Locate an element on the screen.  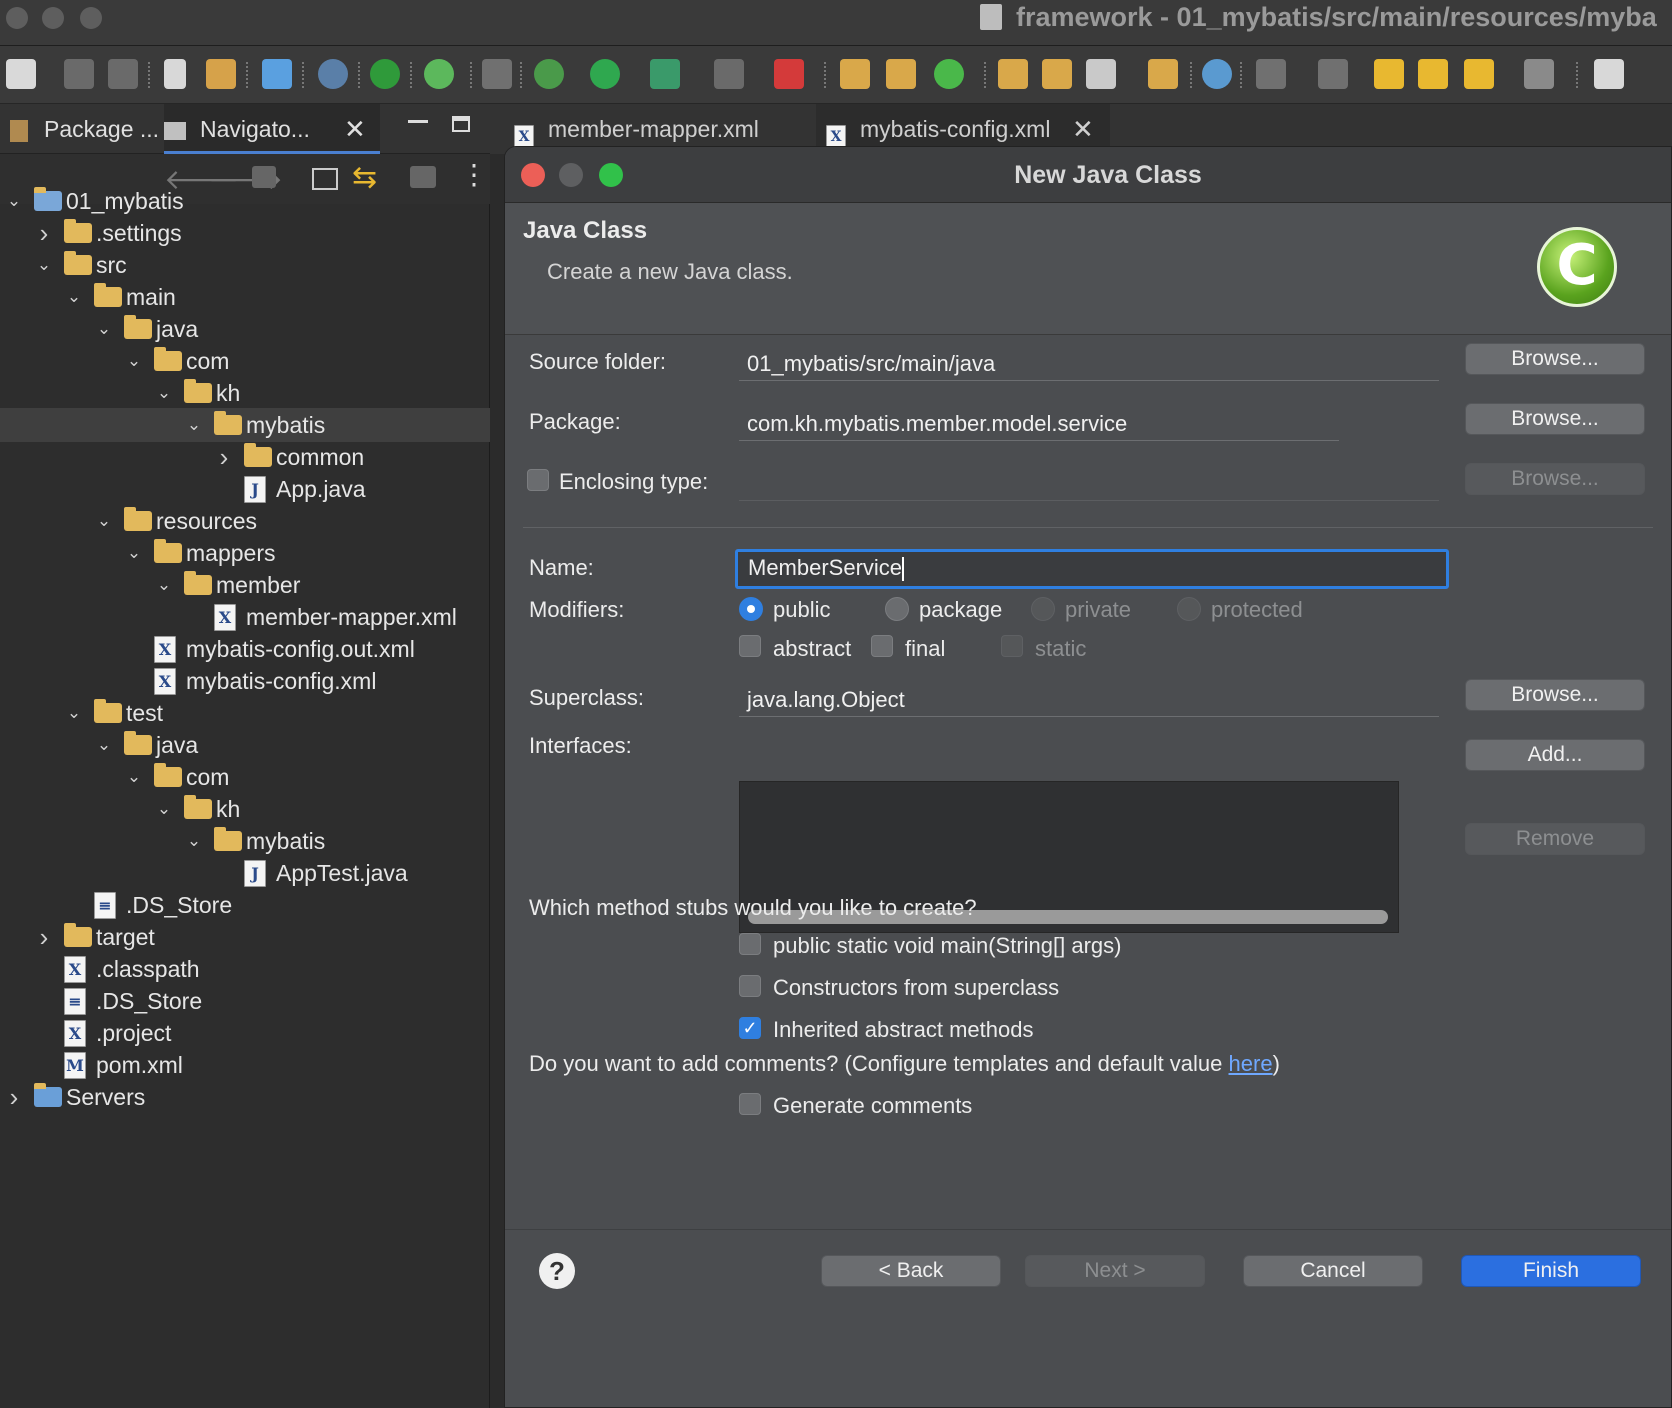
build-icon is located at coordinates (175, 74).